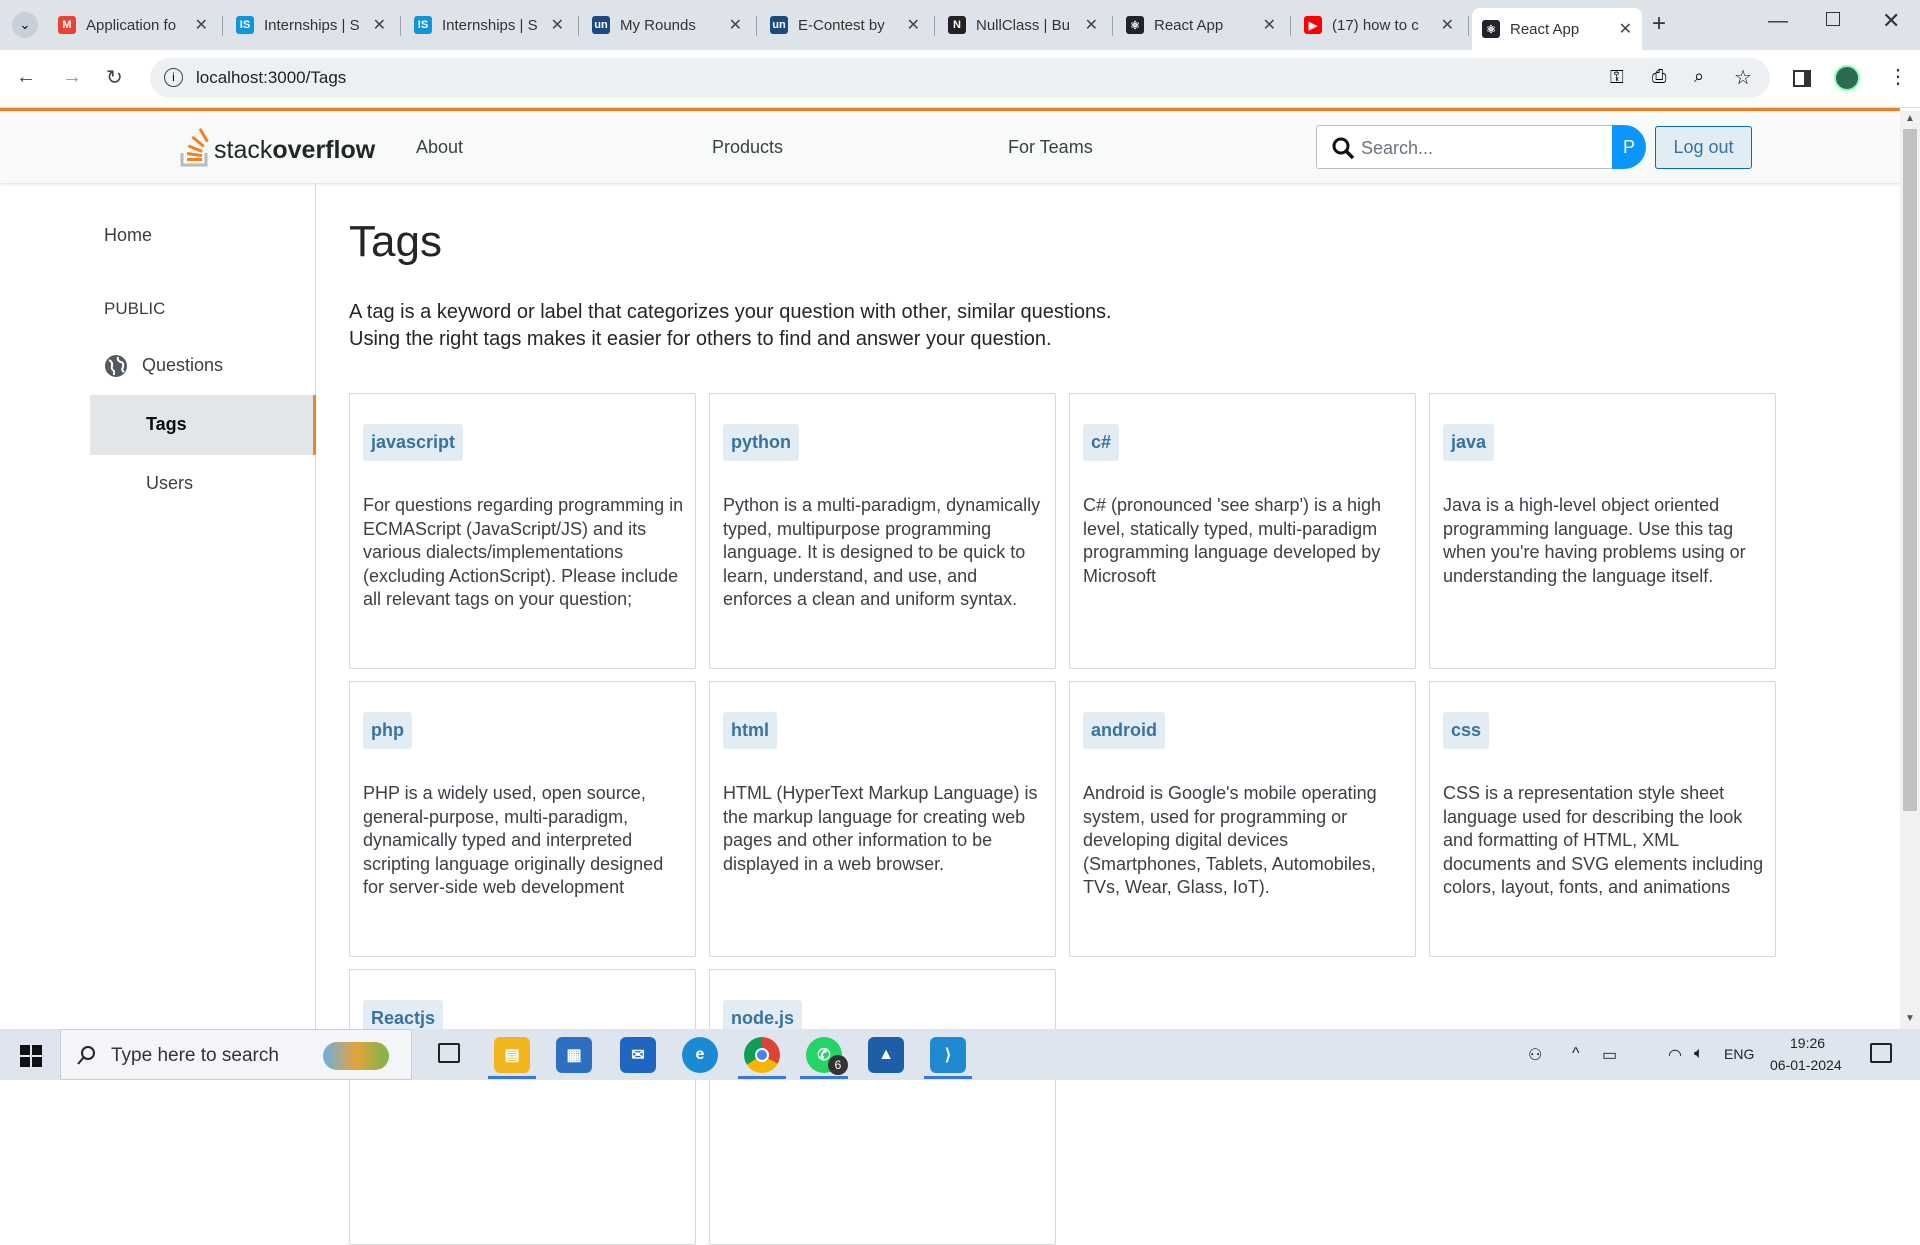  What do you see at coordinates (169, 483) in the screenshot?
I see `sidebar-item-users: Users` at bounding box center [169, 483].